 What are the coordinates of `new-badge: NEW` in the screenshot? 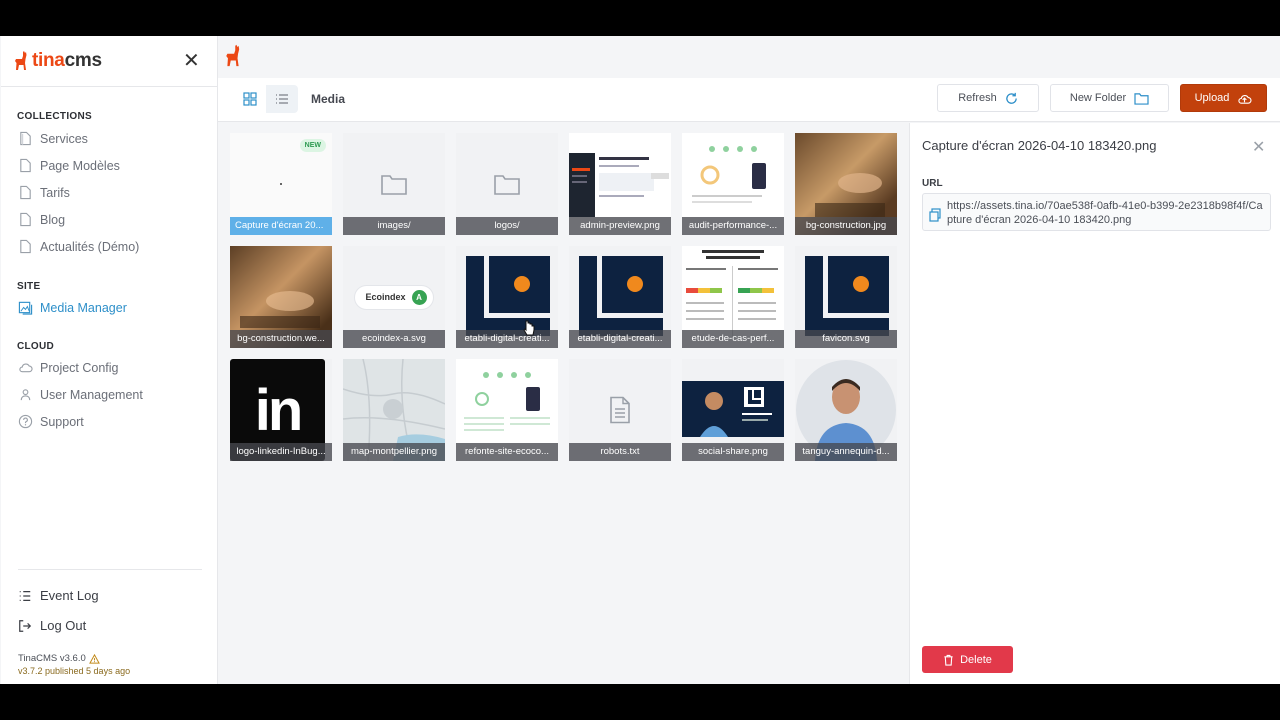 It's located at (312, 145).